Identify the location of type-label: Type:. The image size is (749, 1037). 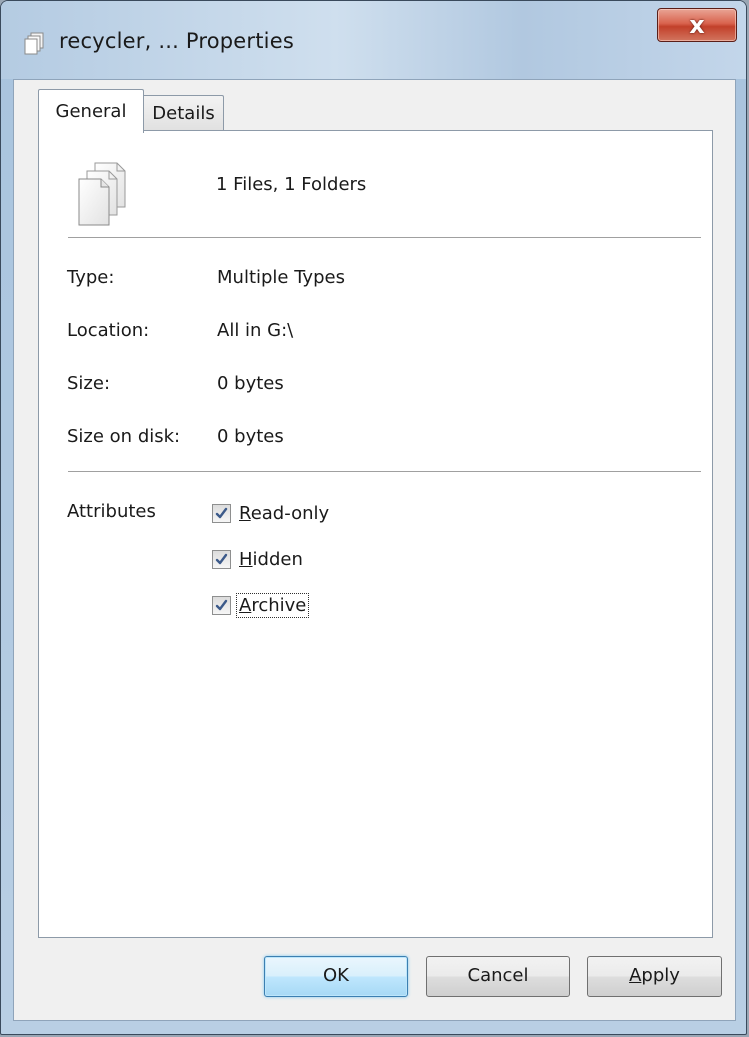
(91, 277).